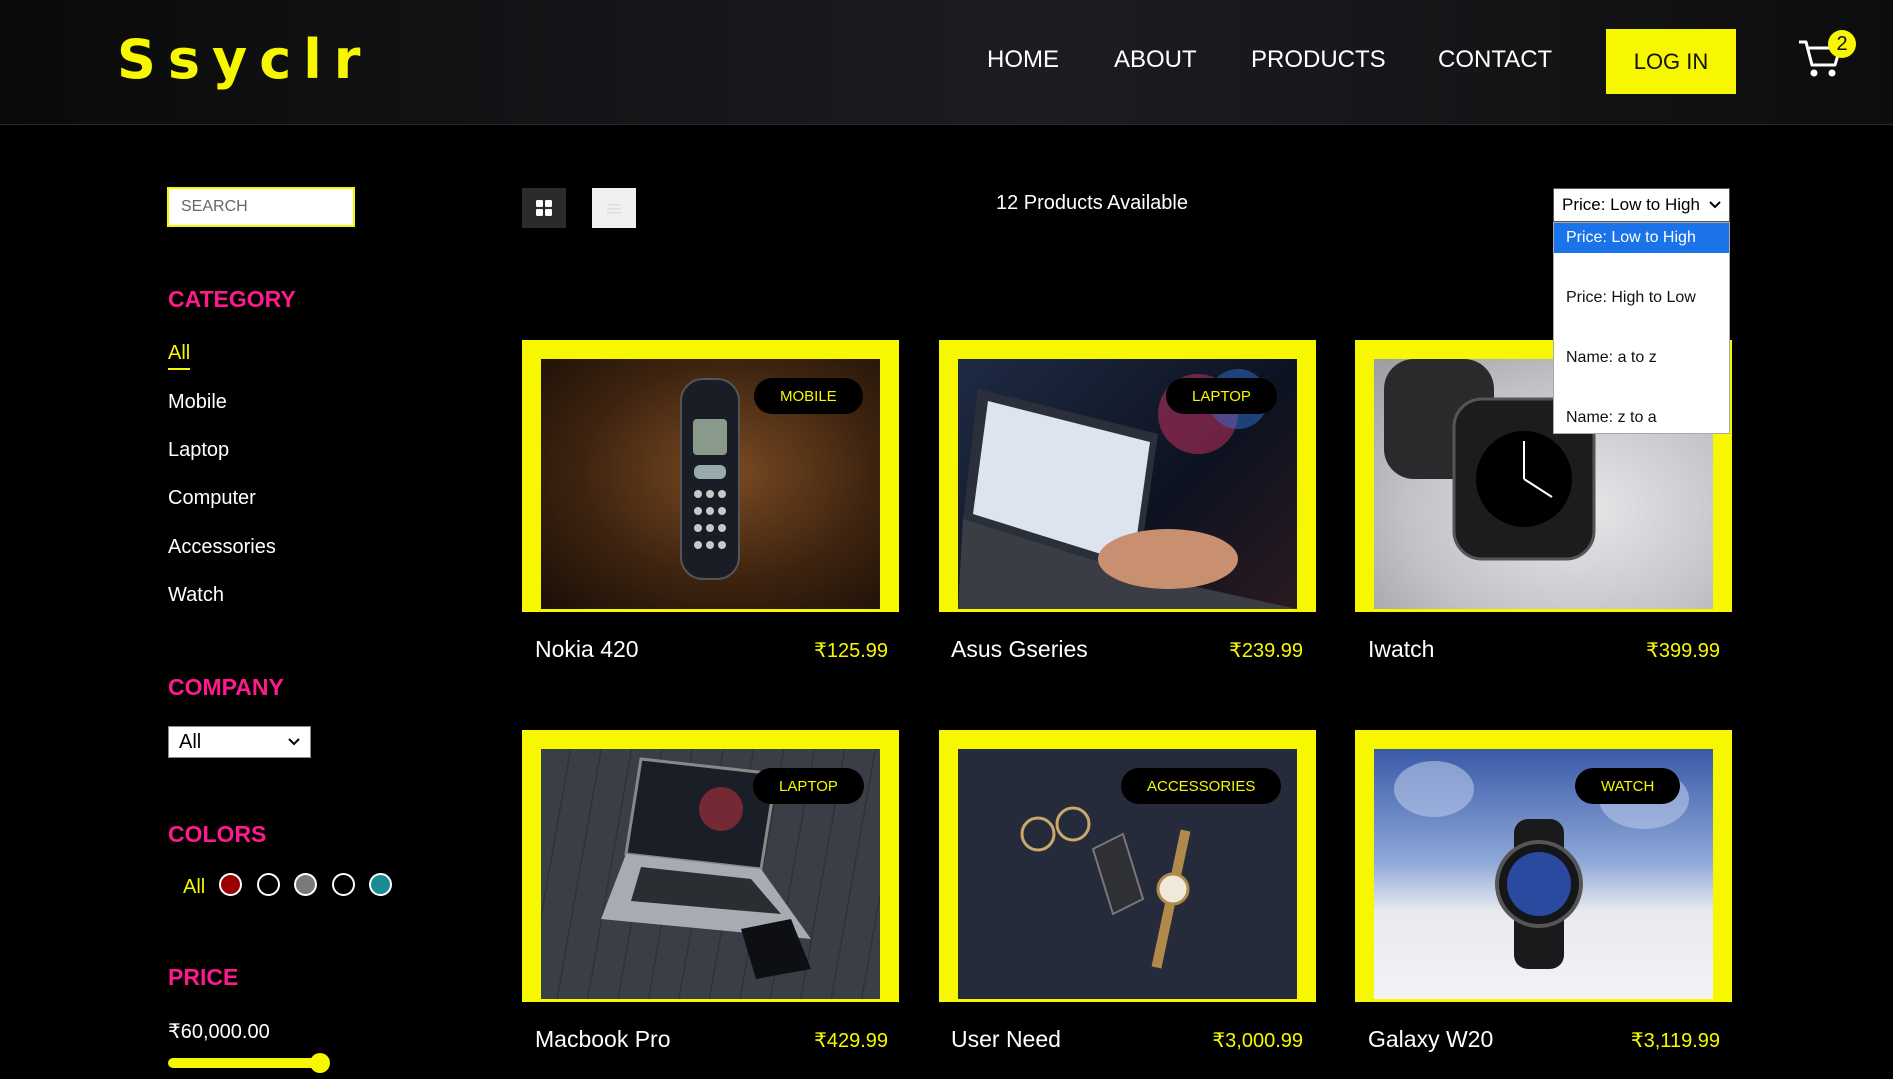 The width and height of the screenshot is (1893, 1079). What do you see at coordinates (320, 1063) in the screenshot?
I see `price-slider-thumb` at bounding box center [320, 1063].